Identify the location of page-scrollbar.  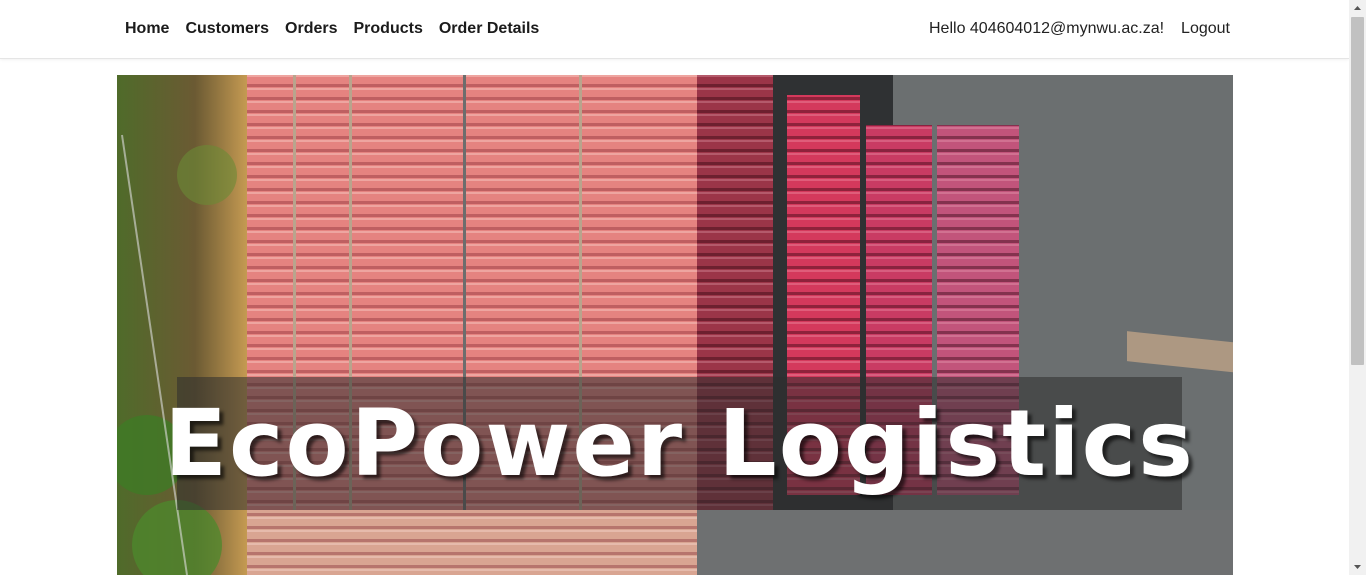
(1357, 287).